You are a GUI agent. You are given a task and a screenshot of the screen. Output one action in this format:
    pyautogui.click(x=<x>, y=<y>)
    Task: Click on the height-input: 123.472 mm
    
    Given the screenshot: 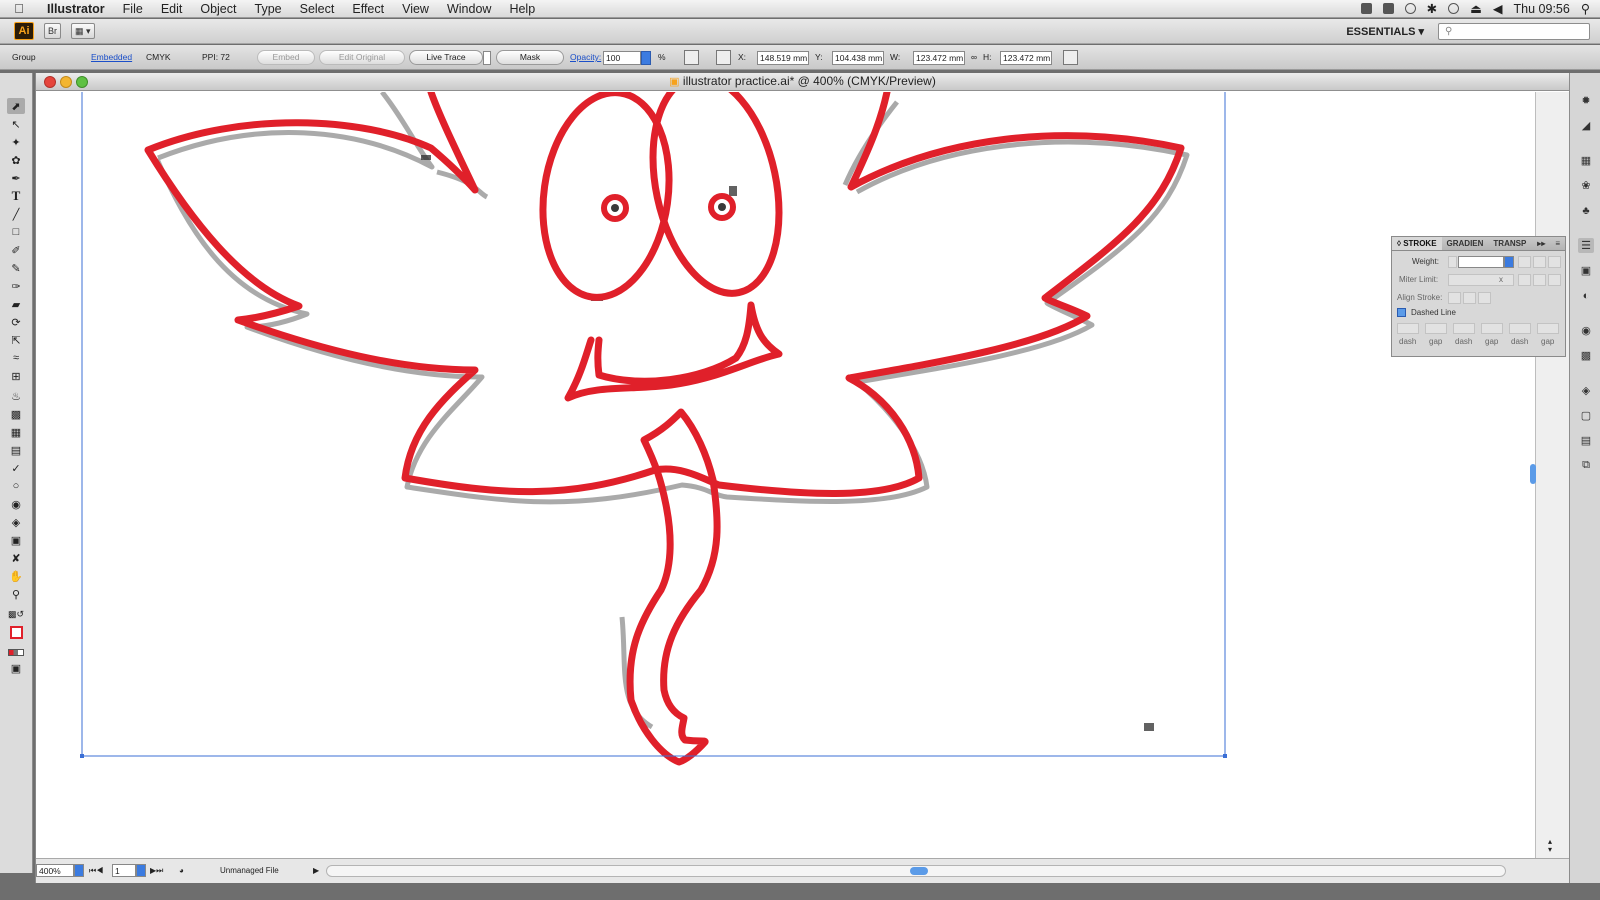 What is the action you would take?
    pyautogui.click(x=1026, y=58)
    